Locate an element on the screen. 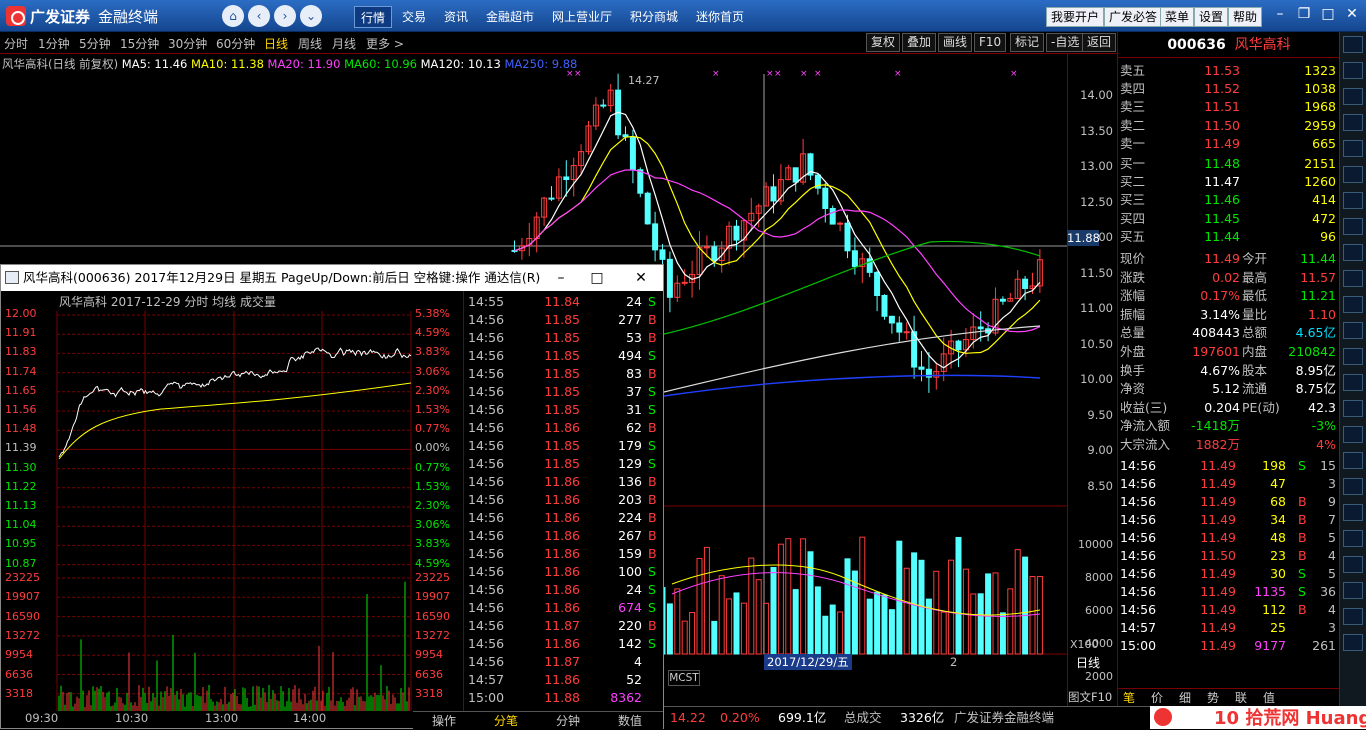 The width and height of the screenshot is (1366, 730). popup-tab: 分钟 is located at coordinates (568, 721).